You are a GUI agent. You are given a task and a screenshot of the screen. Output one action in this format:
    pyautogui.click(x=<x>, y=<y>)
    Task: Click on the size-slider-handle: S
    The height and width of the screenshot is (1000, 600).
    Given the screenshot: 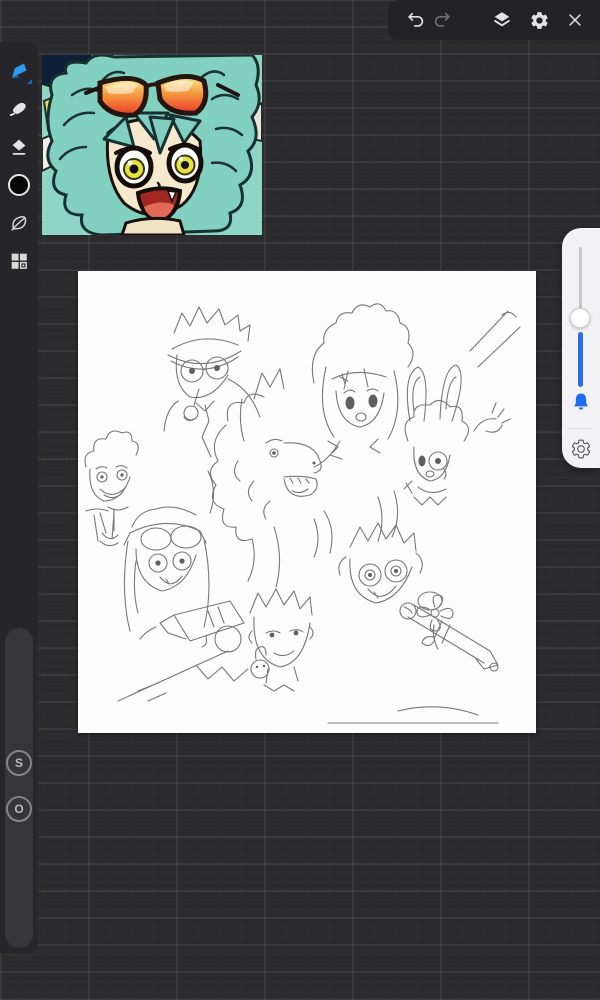 What is the action you would take?
    pyautogui.click(x=19, y=763)
    